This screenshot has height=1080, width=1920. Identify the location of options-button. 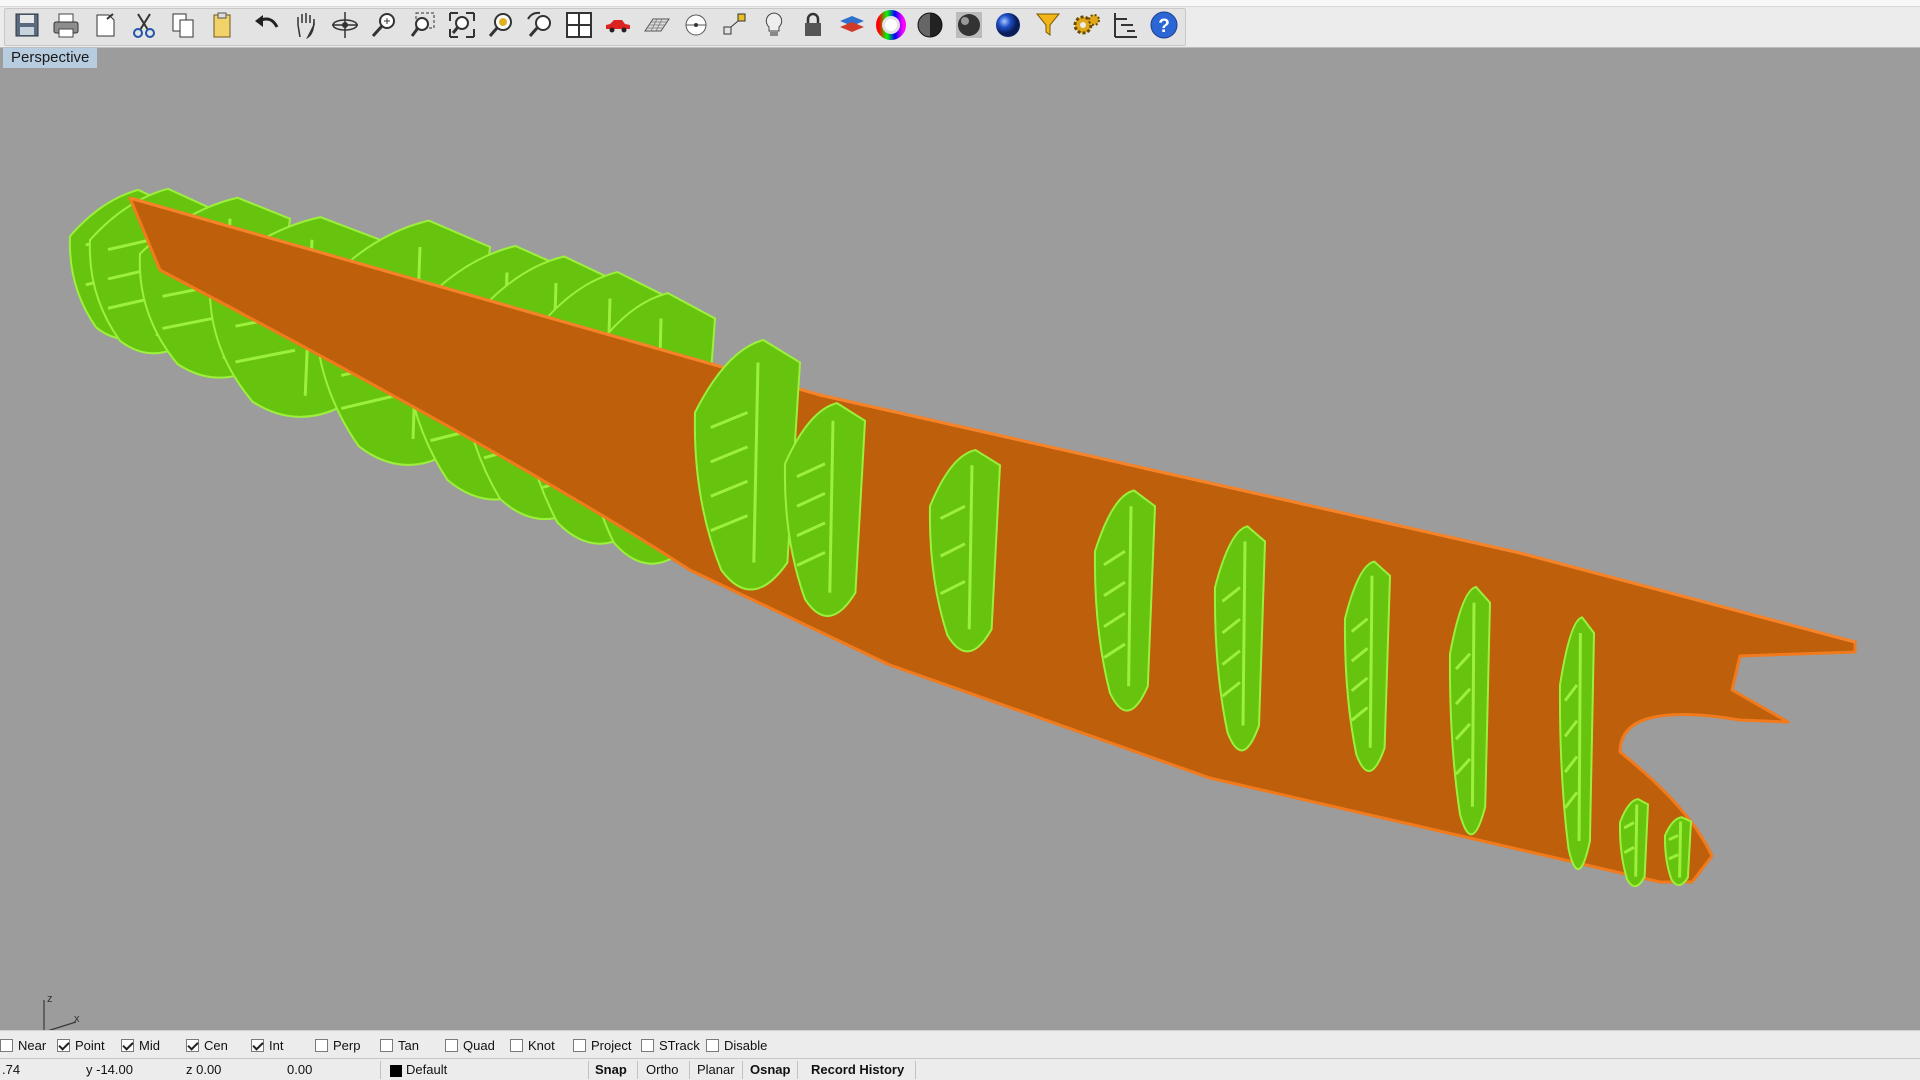
(1085, 27).